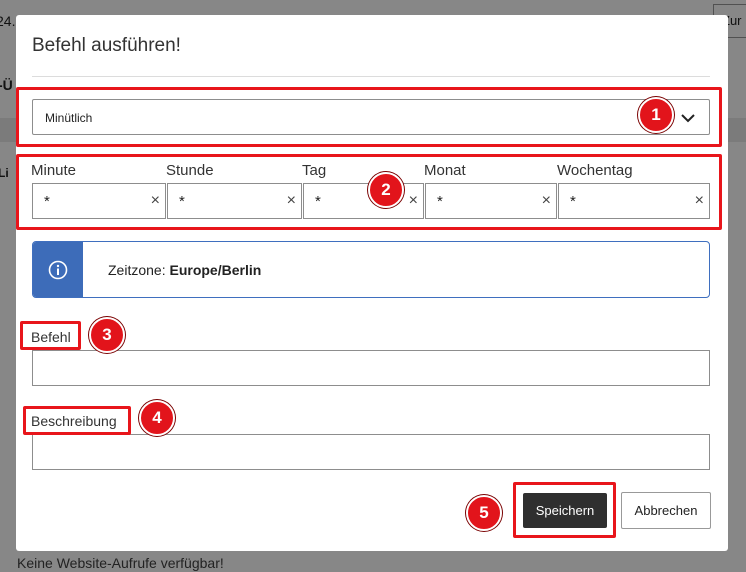  Describe the element at coordinates (386, 190) in the screenshot. I see `annotation-marker-2: 2` at that location.